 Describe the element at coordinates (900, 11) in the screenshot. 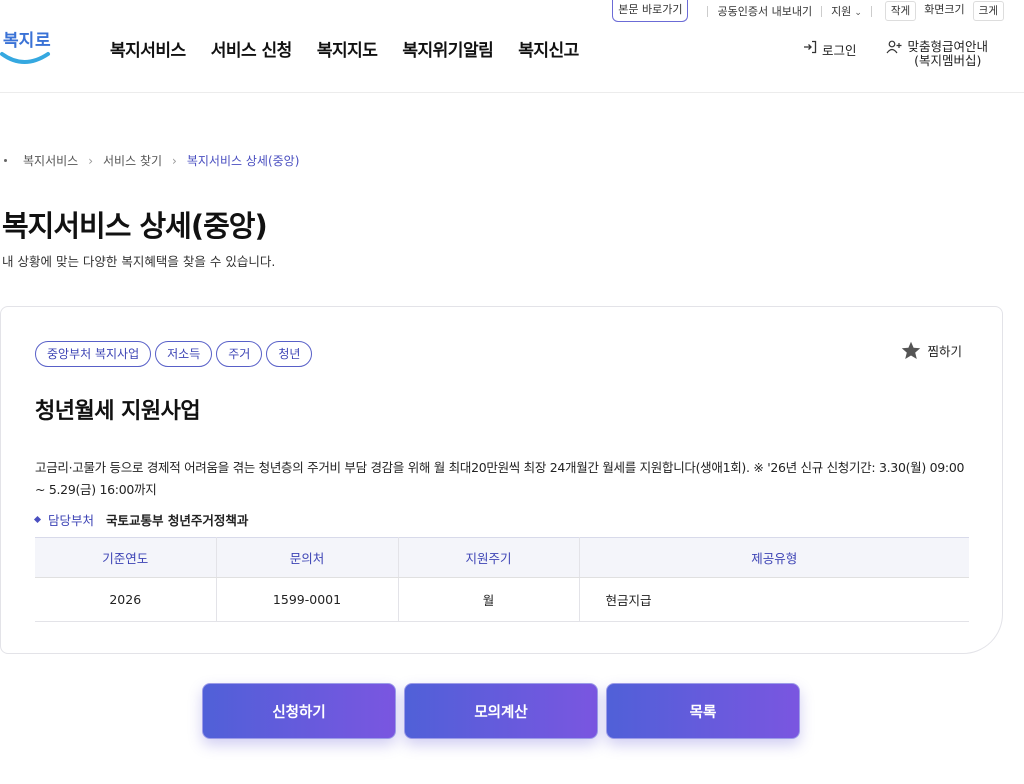

I see `font-small-button: 작게` at that location.